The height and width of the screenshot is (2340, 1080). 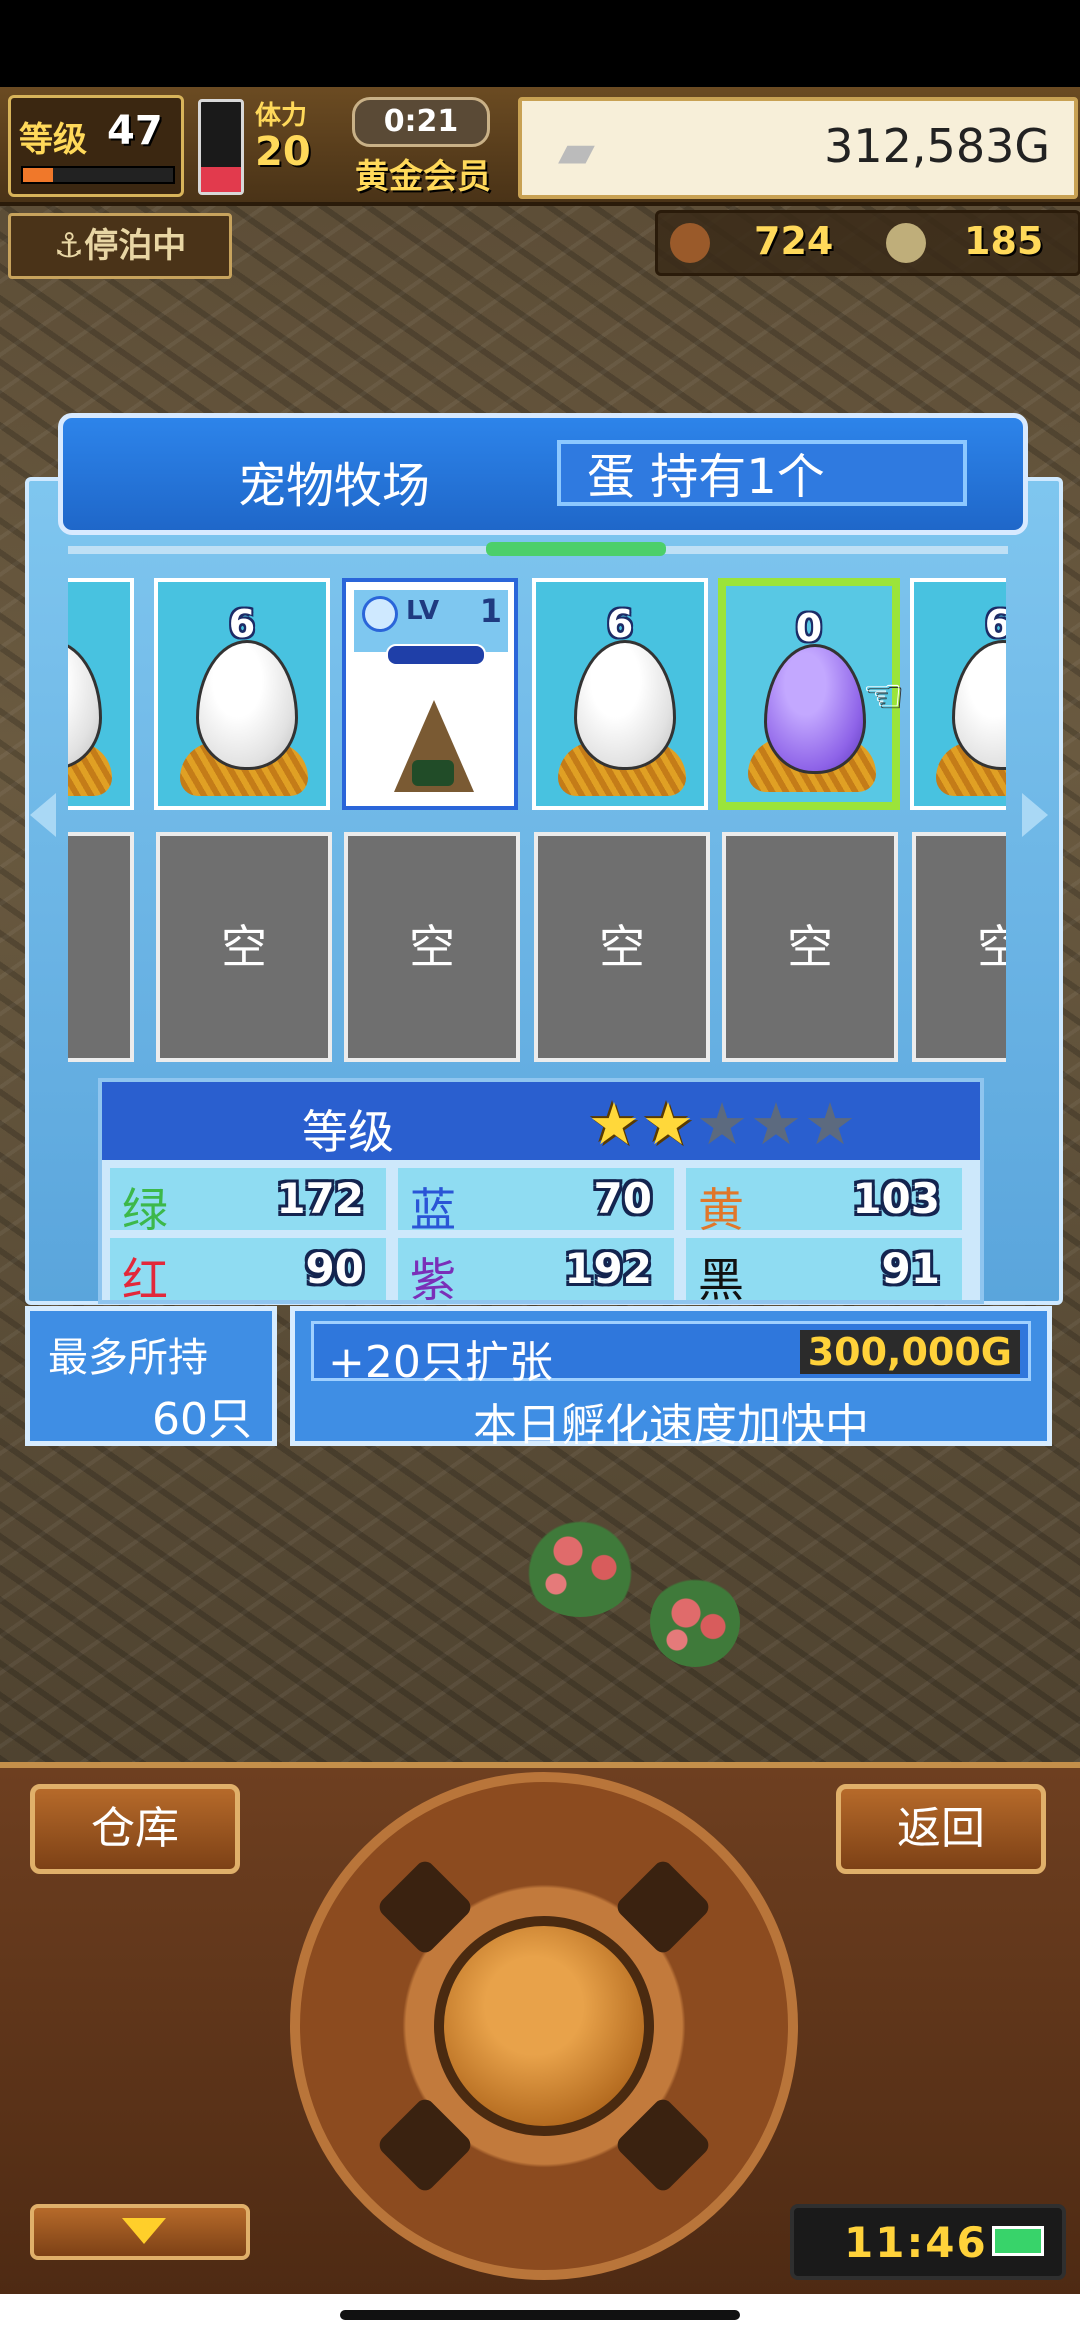 What do you see at coordinates (38, 175) in the screenshot?
I see `xp-fill` at bounding box center [38, 175].